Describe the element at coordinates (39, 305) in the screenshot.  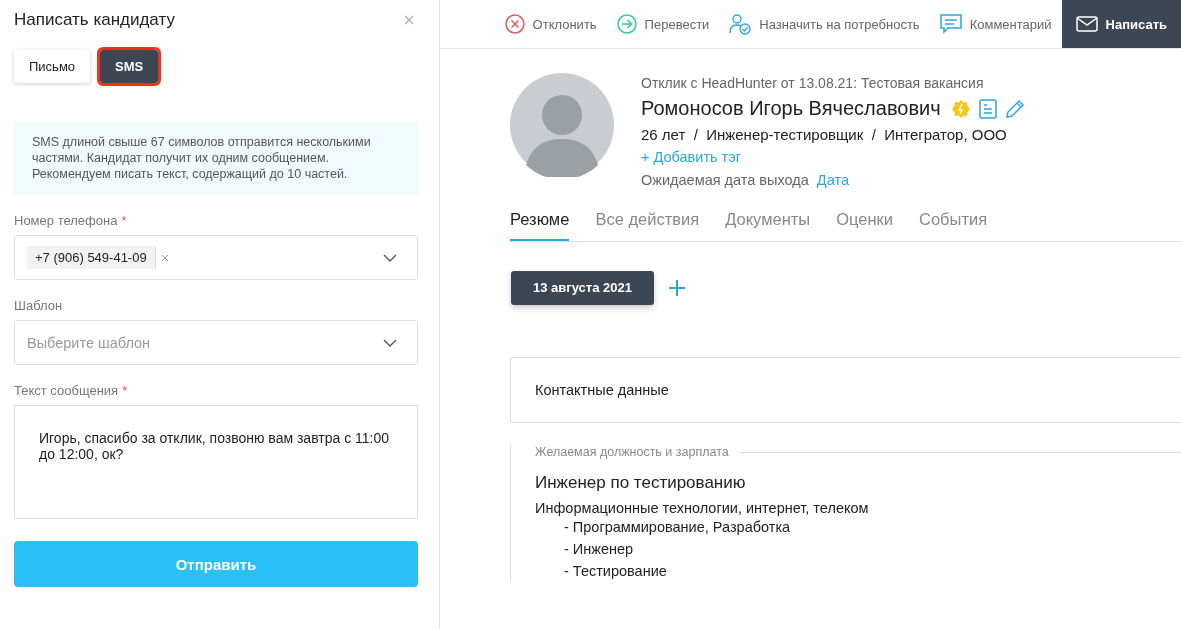
I see `field-label: Шаблон` at that location.